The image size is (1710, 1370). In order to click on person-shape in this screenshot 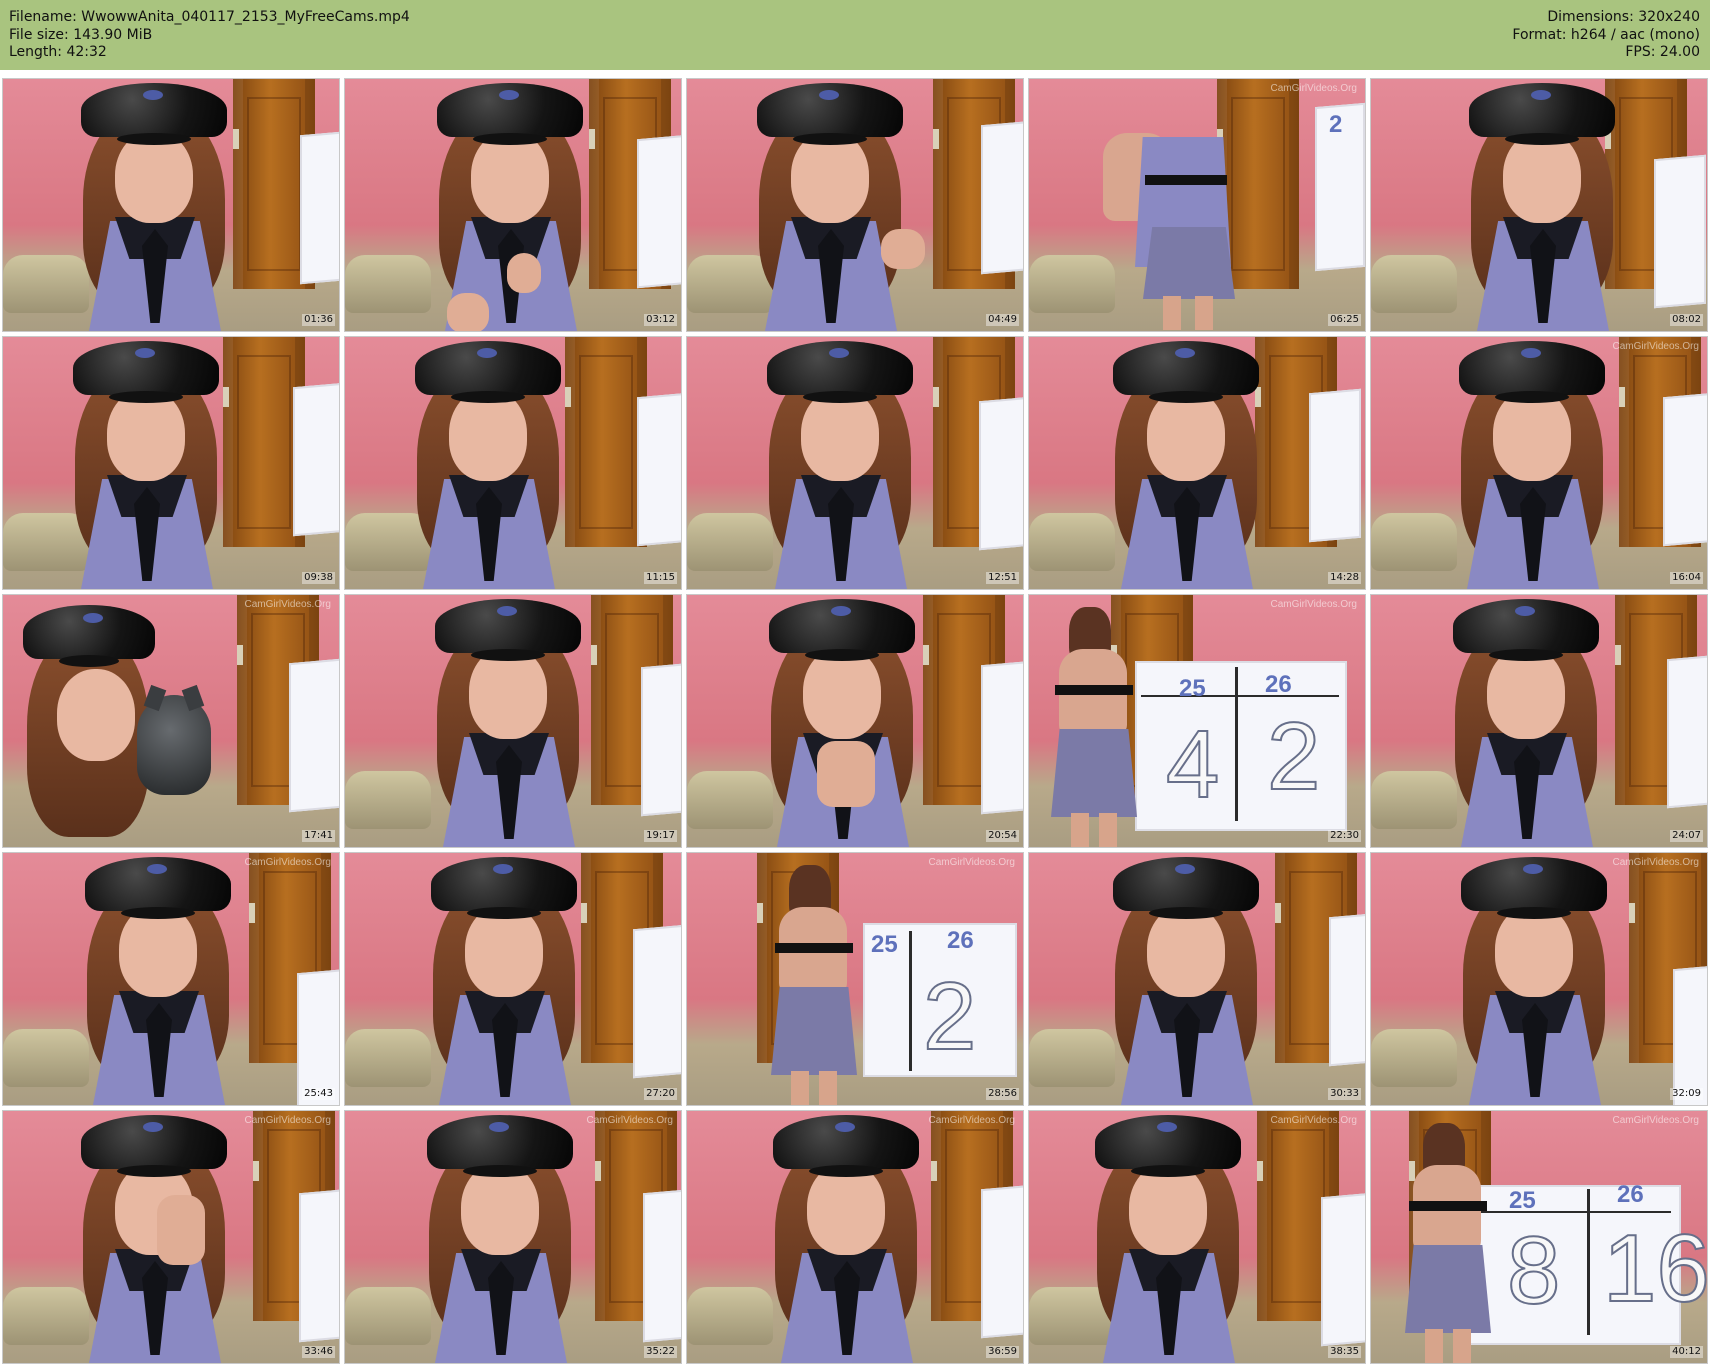, I will do `click(154, 205)`.